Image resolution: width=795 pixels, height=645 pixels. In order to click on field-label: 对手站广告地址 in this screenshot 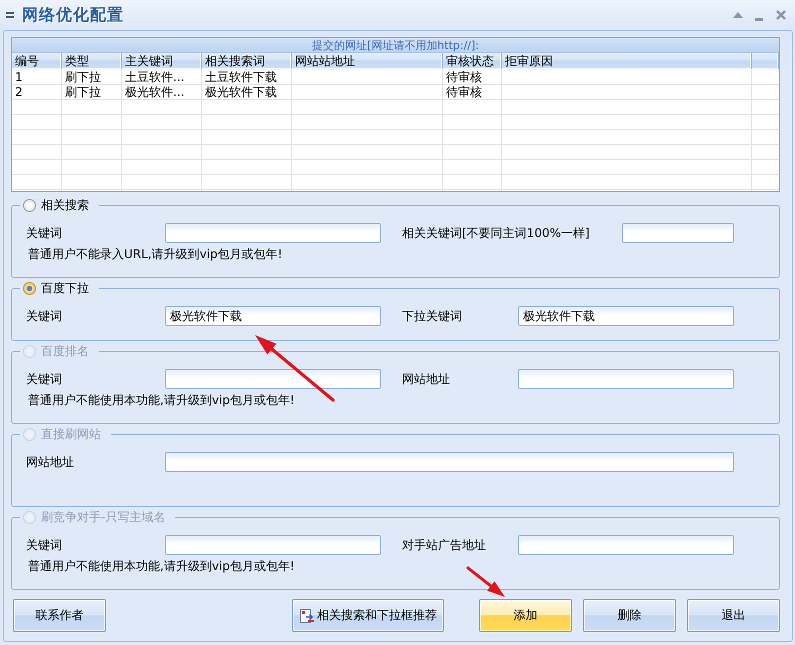, I will do `click(444, 545)`.